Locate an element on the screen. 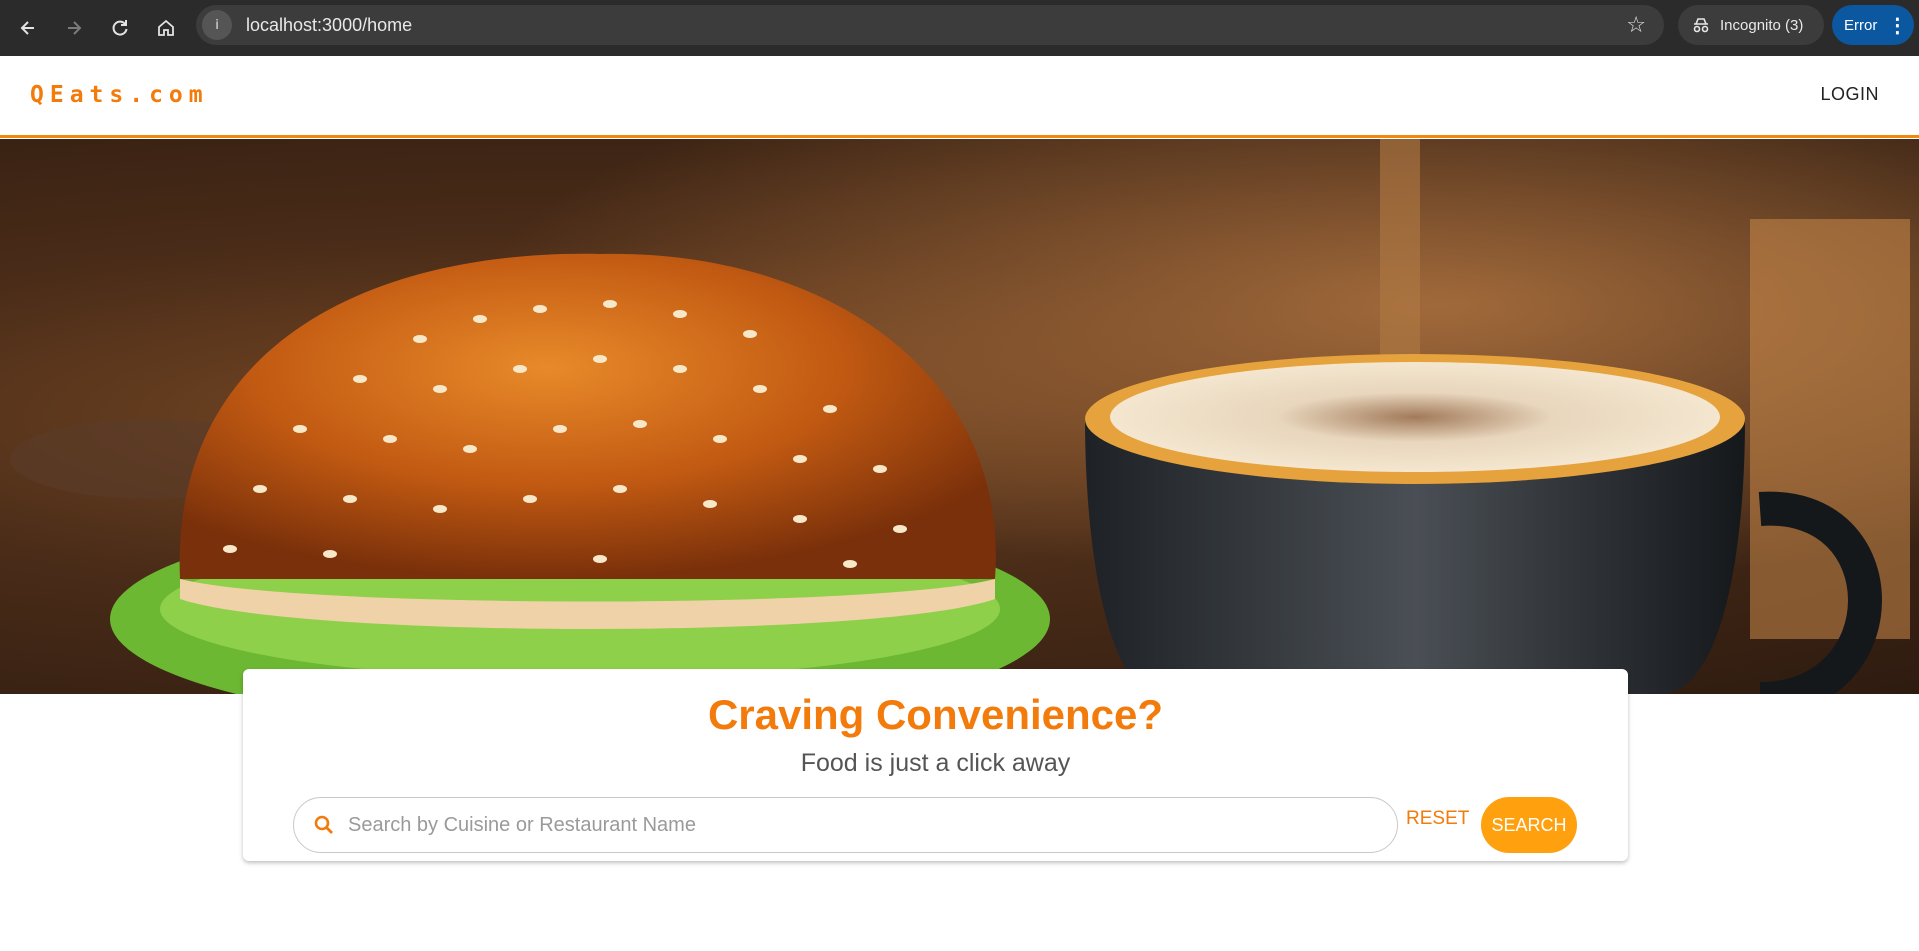  incognito-label: Incognito (3) is located at coordinates (1762, 25).